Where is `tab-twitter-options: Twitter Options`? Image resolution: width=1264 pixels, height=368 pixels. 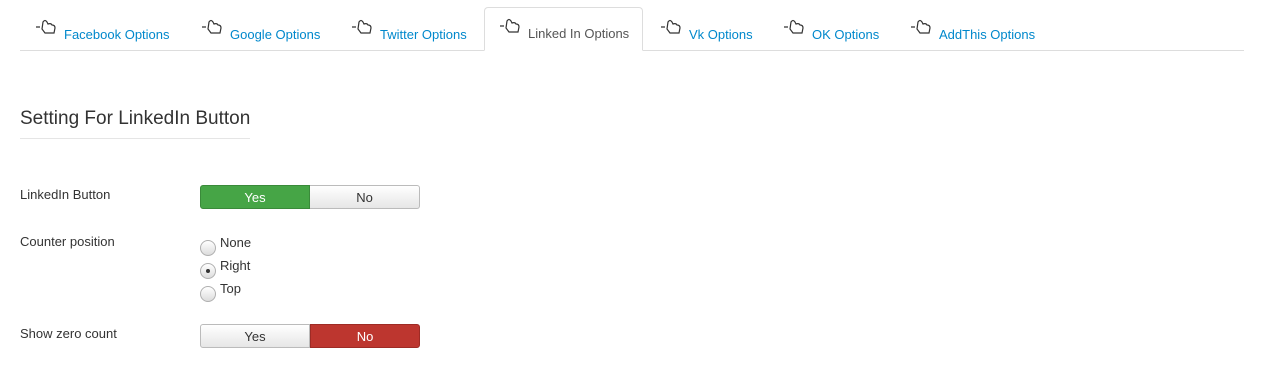
tab-twitter-options: Twitter Options is located at coordinates (409, 29).